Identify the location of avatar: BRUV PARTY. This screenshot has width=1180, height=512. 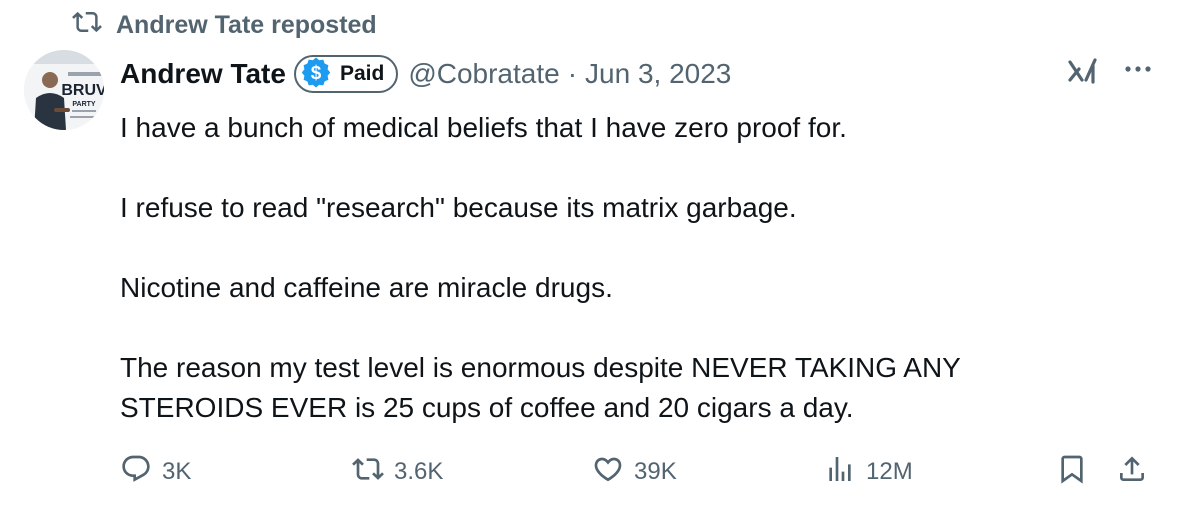
(64, 90).